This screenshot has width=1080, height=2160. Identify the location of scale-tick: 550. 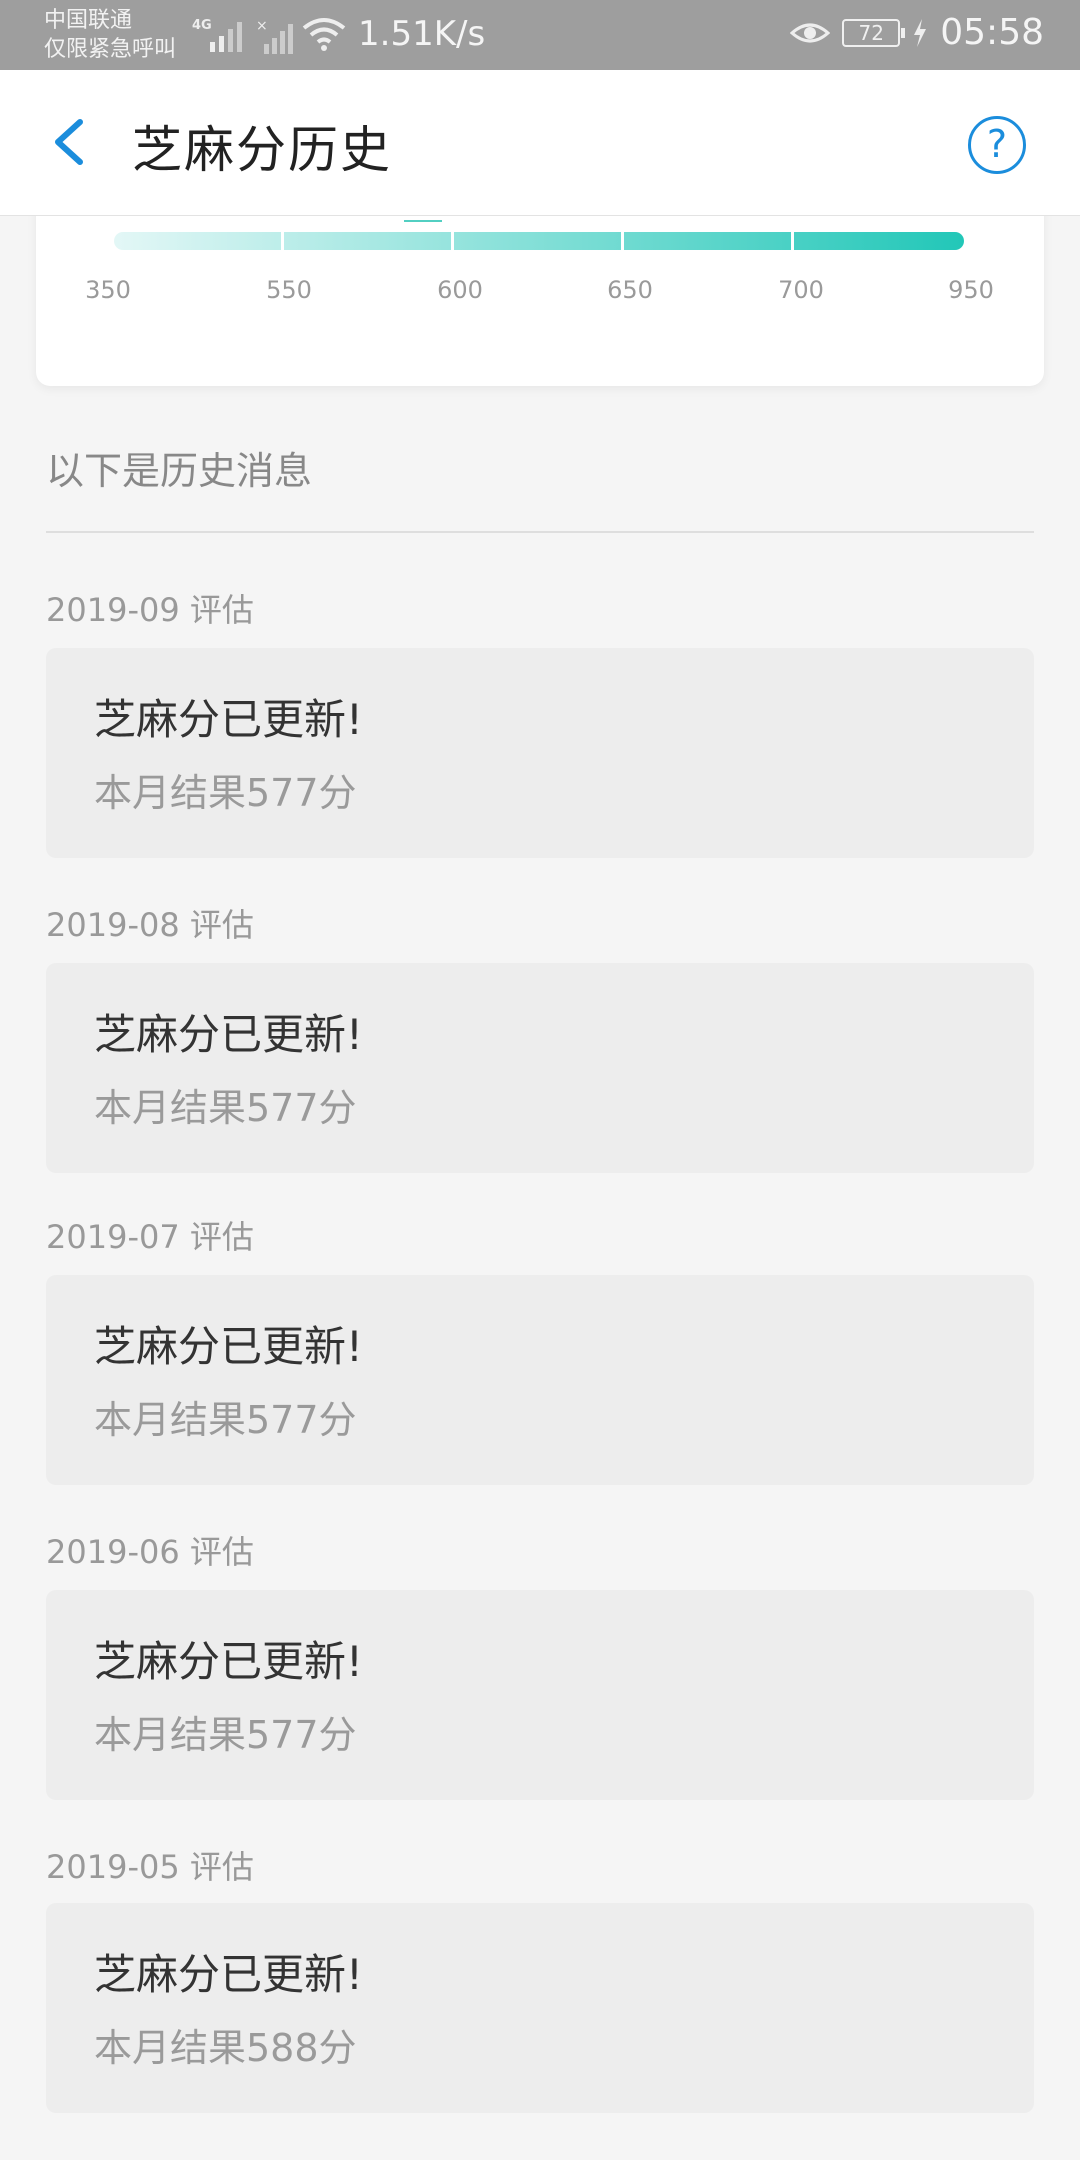
(289, 290).